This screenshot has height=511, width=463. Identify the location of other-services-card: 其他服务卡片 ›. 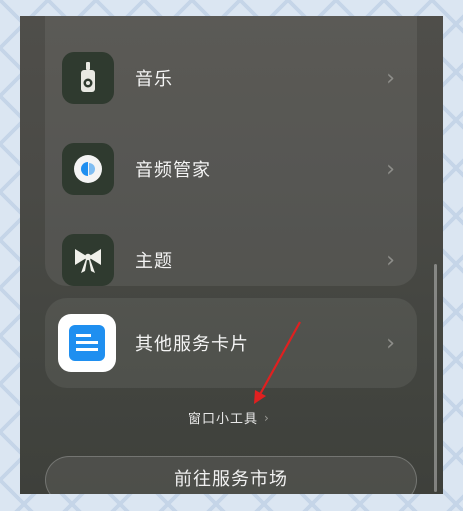
(231, 343).